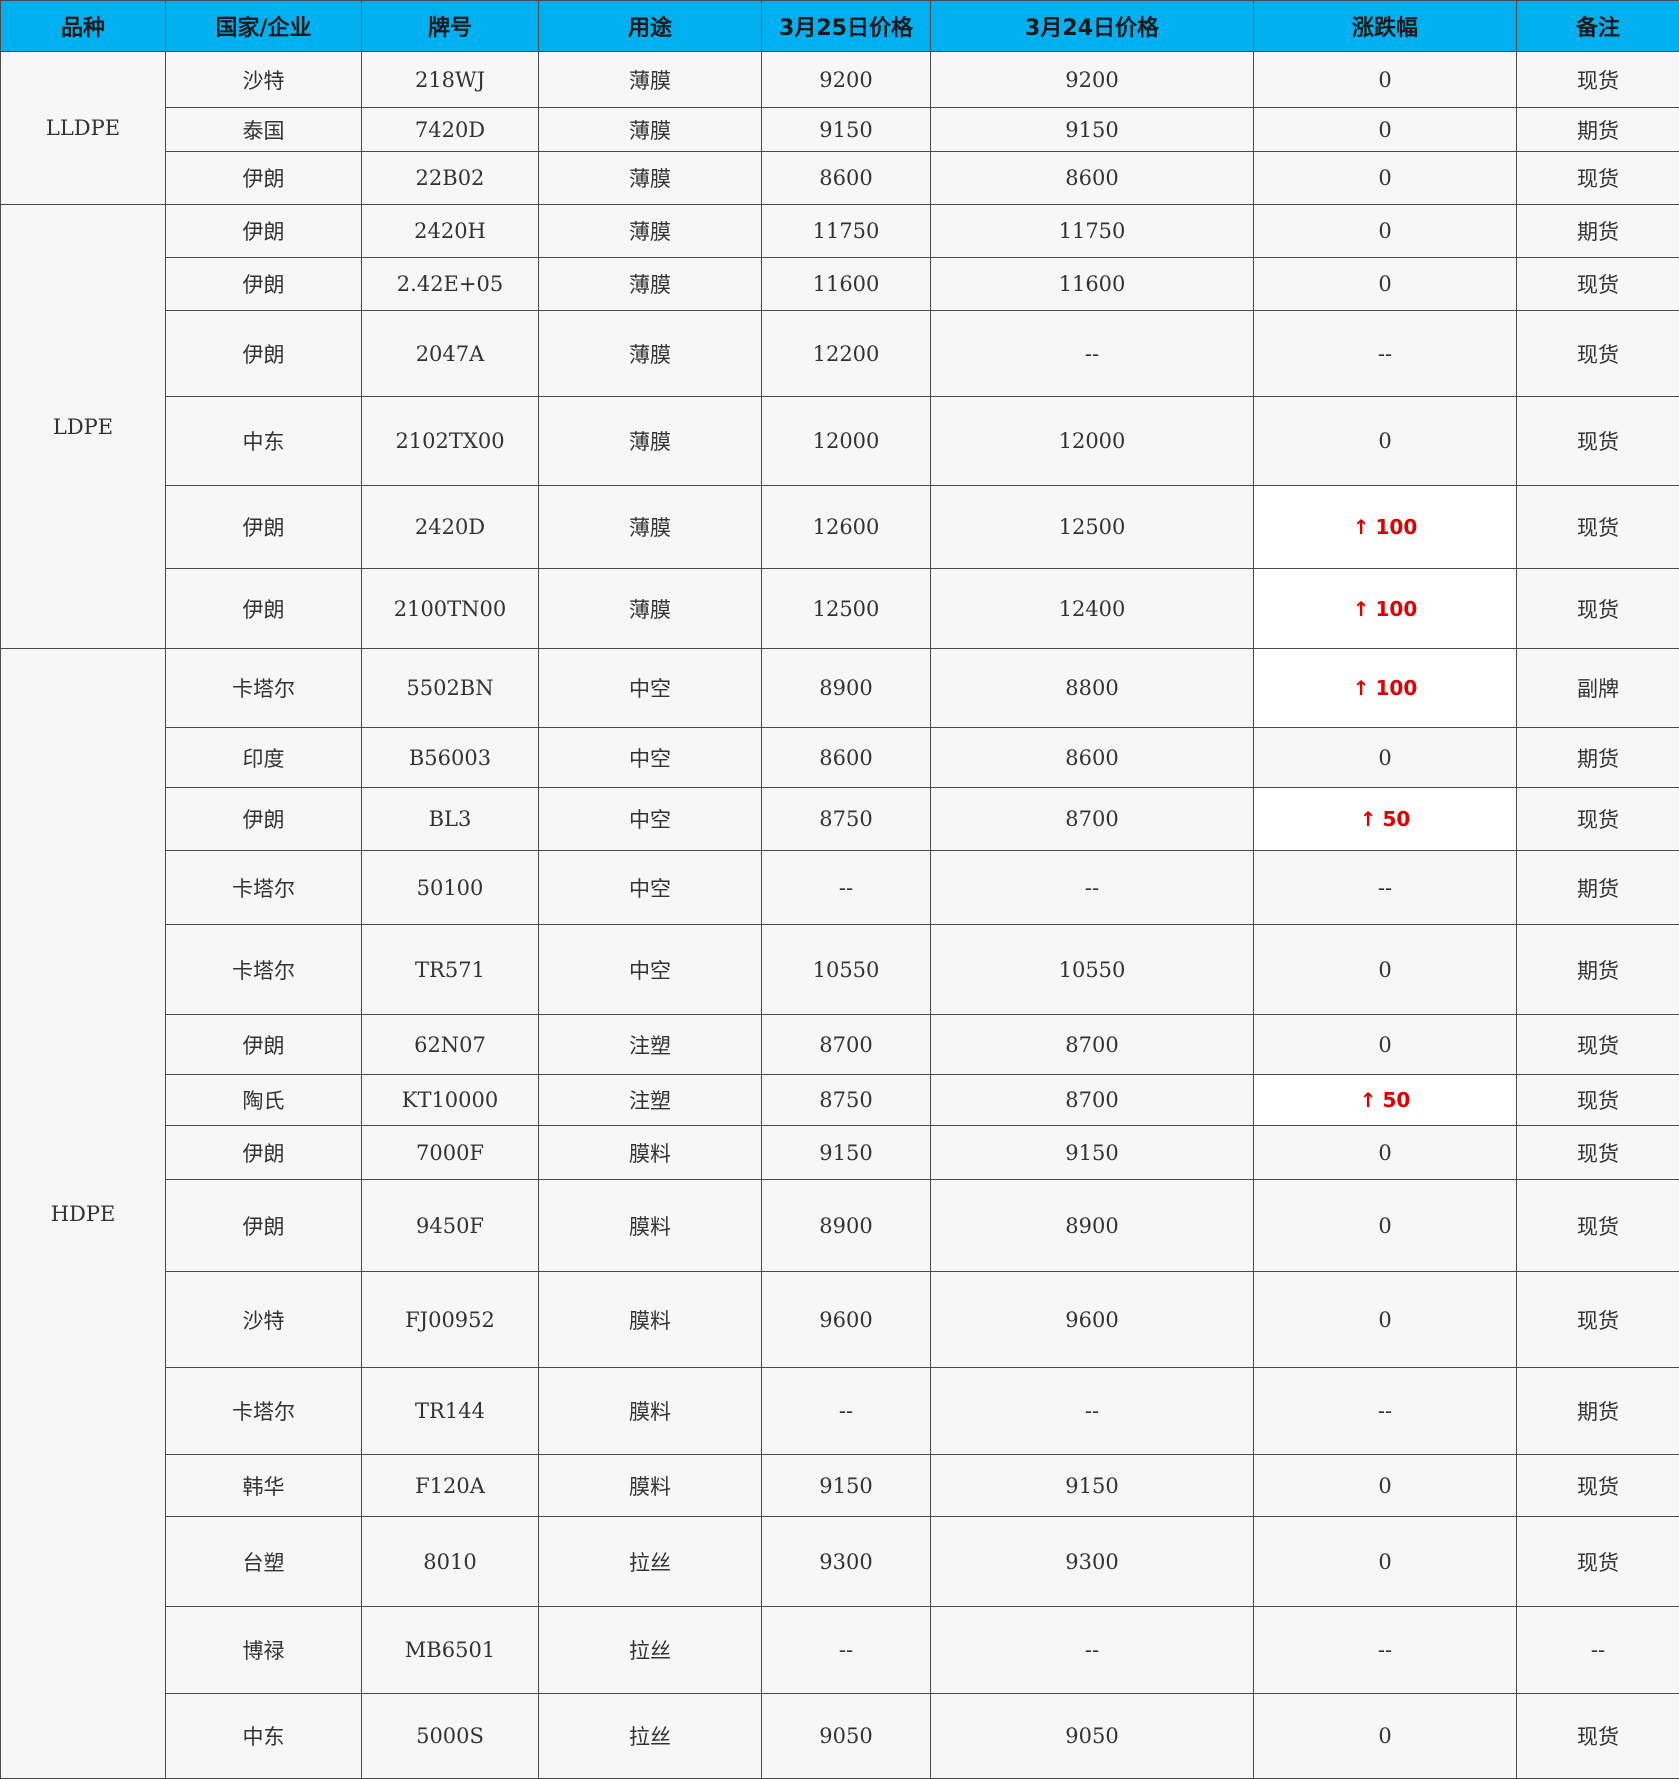  What do you see at coordinates (450, 79) in the screenshot?
I see `grade-cell: 218WJ` at bounding box center [450, 79].